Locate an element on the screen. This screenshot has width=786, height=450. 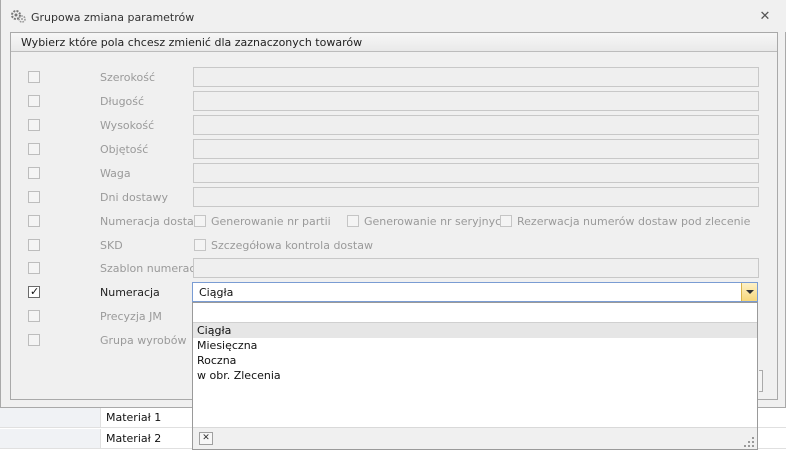
waga-field is located at coordinates (476, 173).